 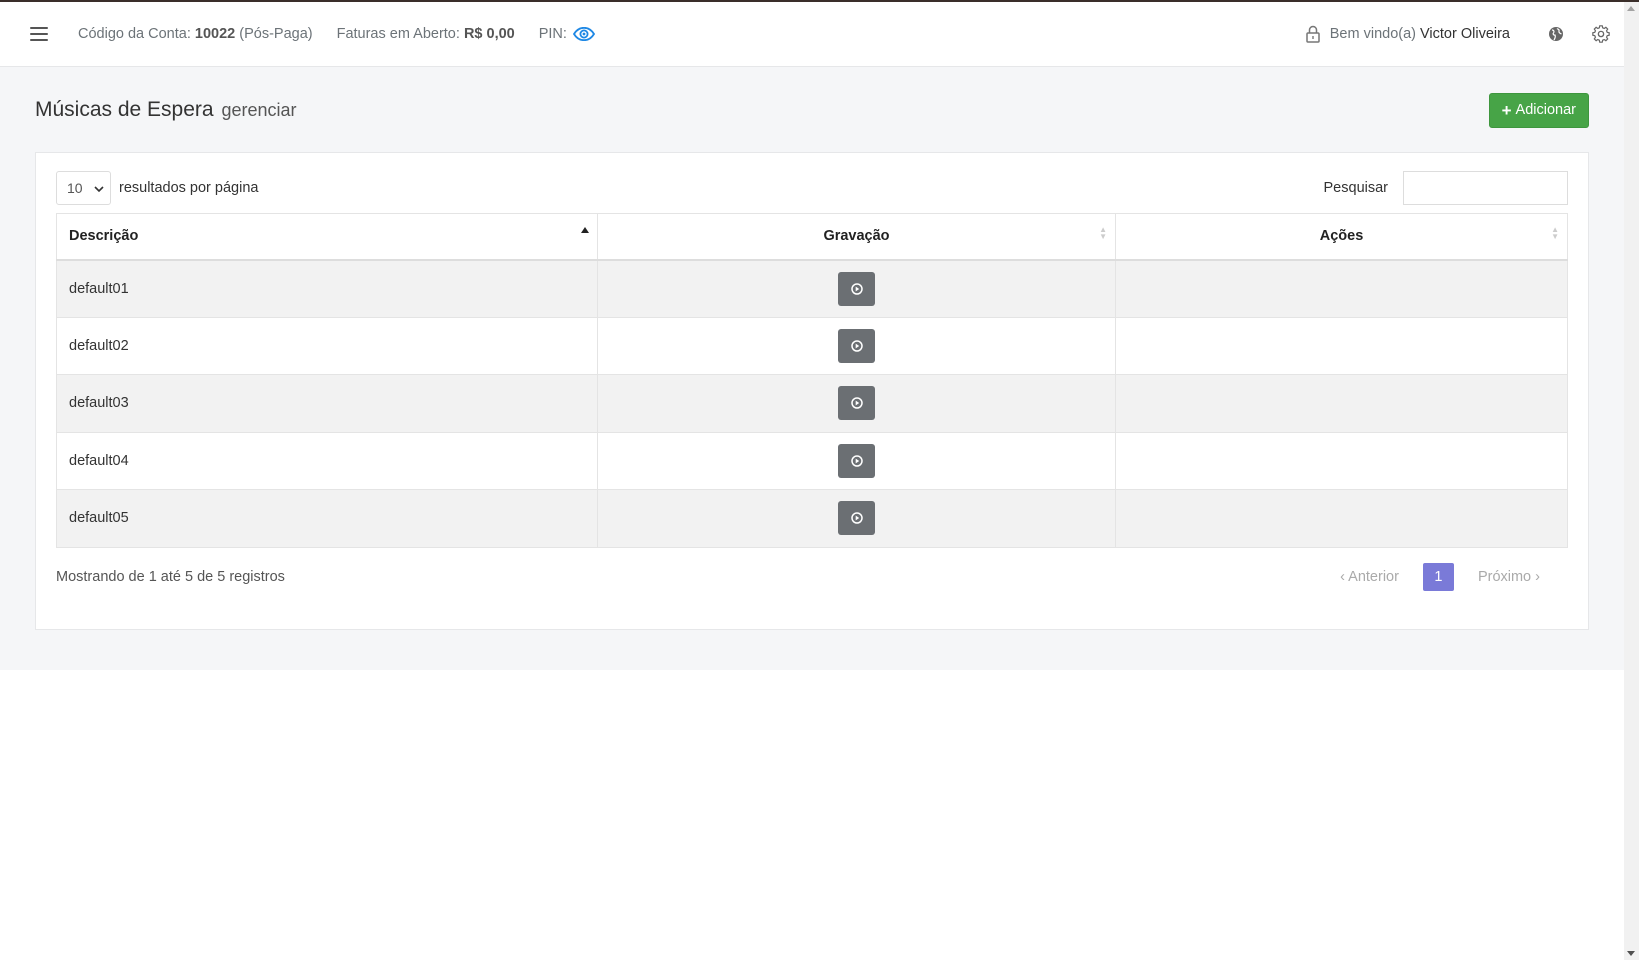 I want to click on lock-icon, so click(x=1313, y=34).